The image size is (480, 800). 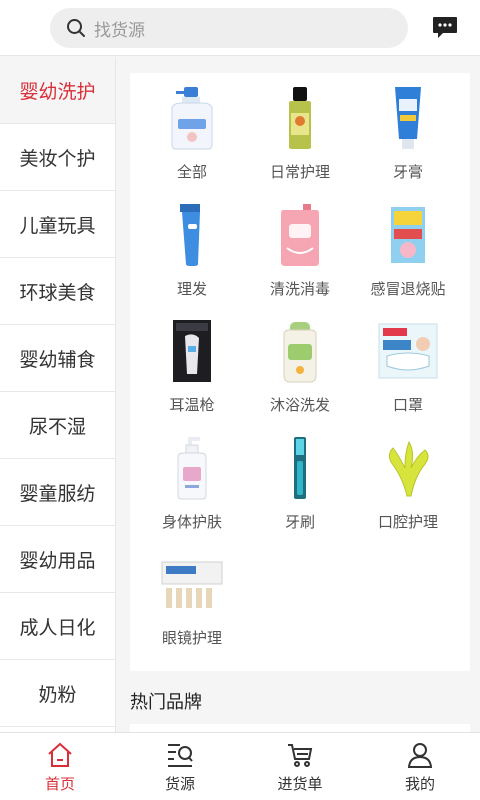 I want to click on subcategory-label: 眼镜护理, so click(x=191, y=638).